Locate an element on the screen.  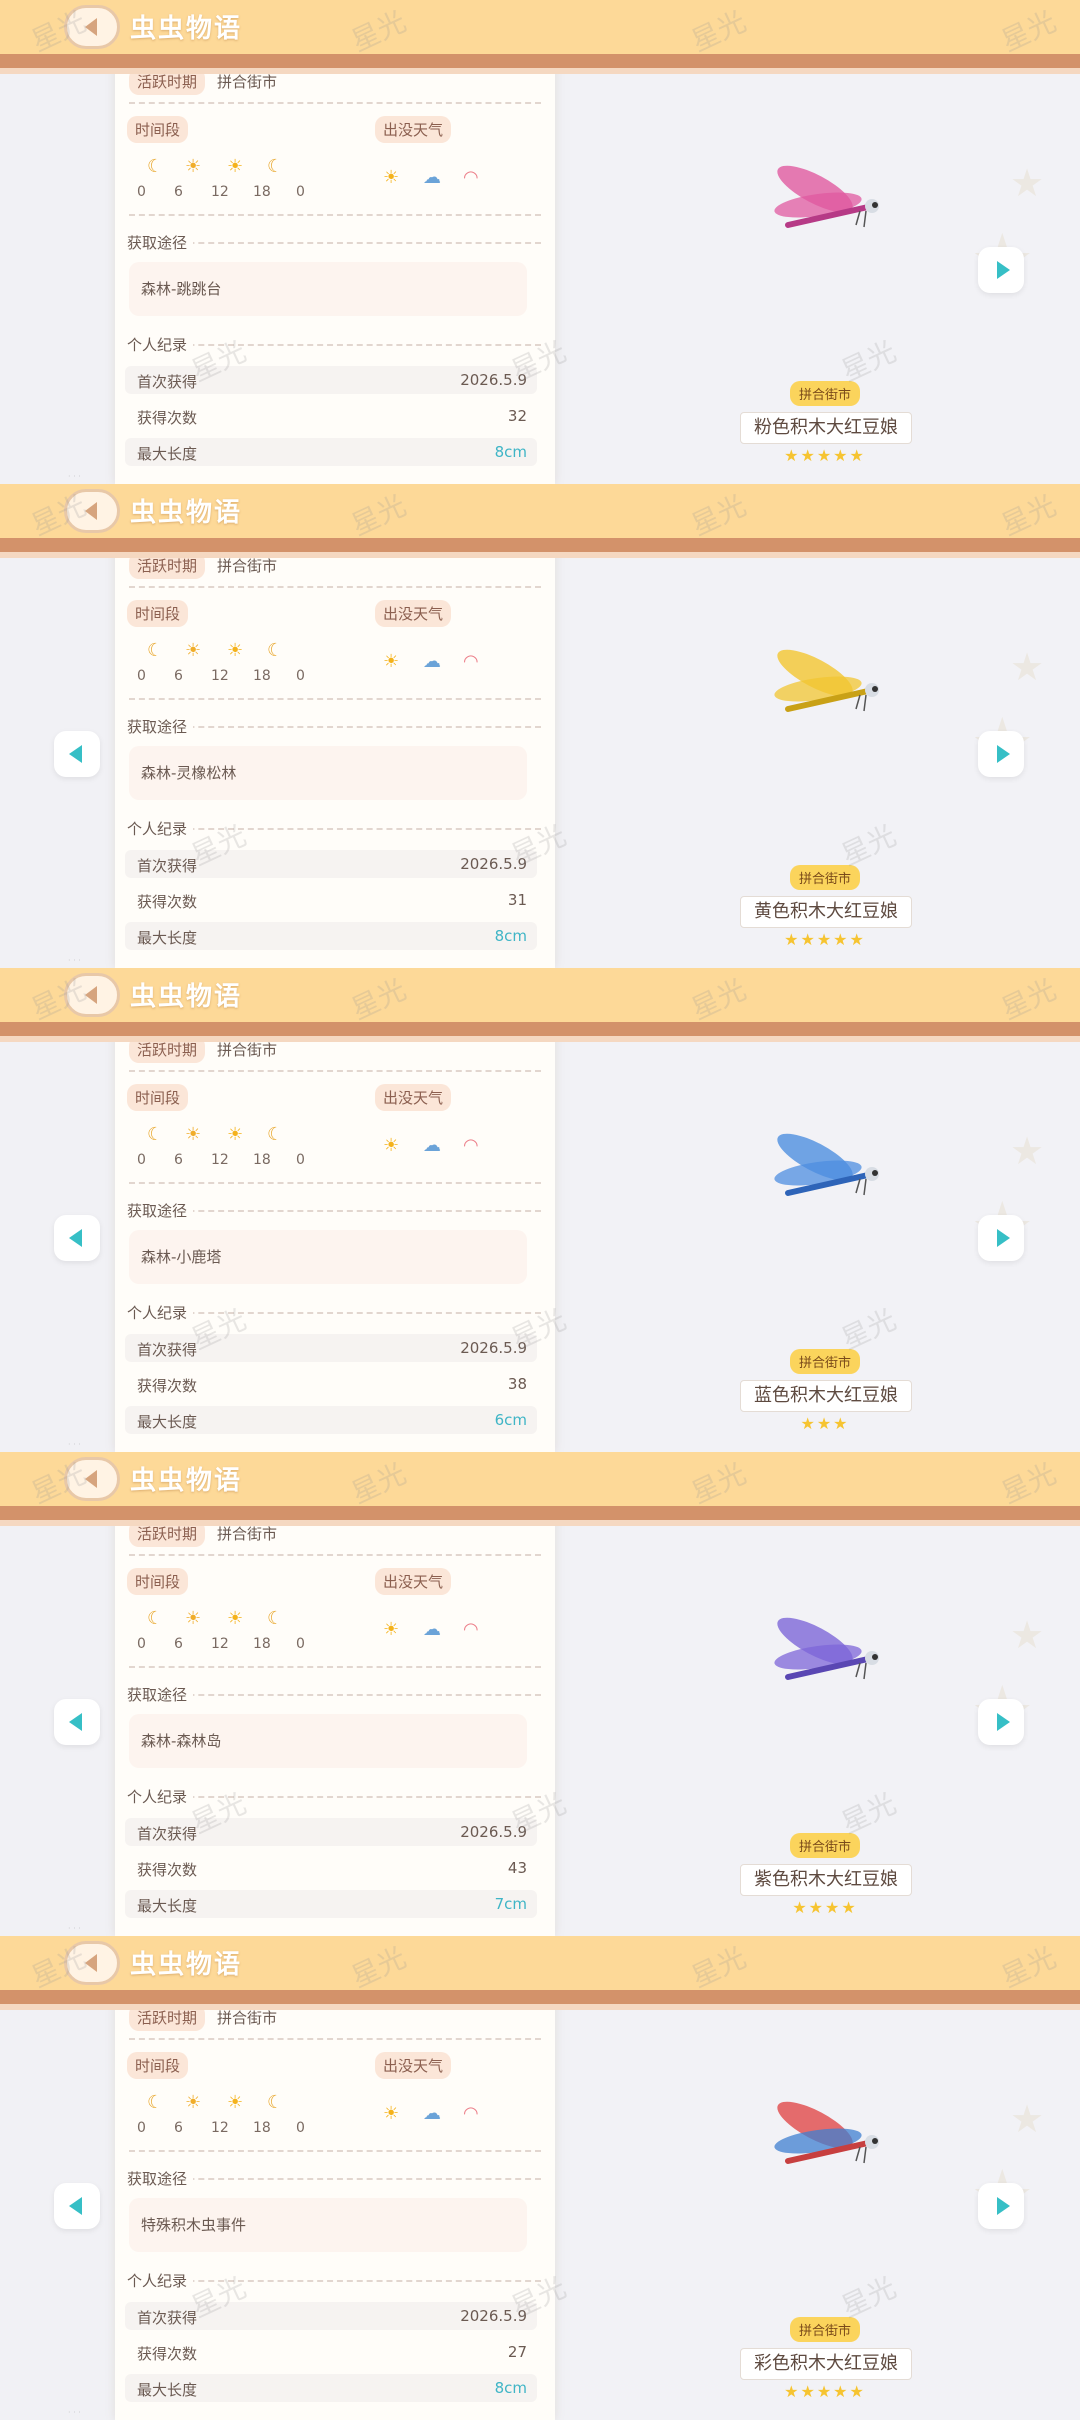
source-value: 森林-跳跳台 is located at coordinates (181, 289).